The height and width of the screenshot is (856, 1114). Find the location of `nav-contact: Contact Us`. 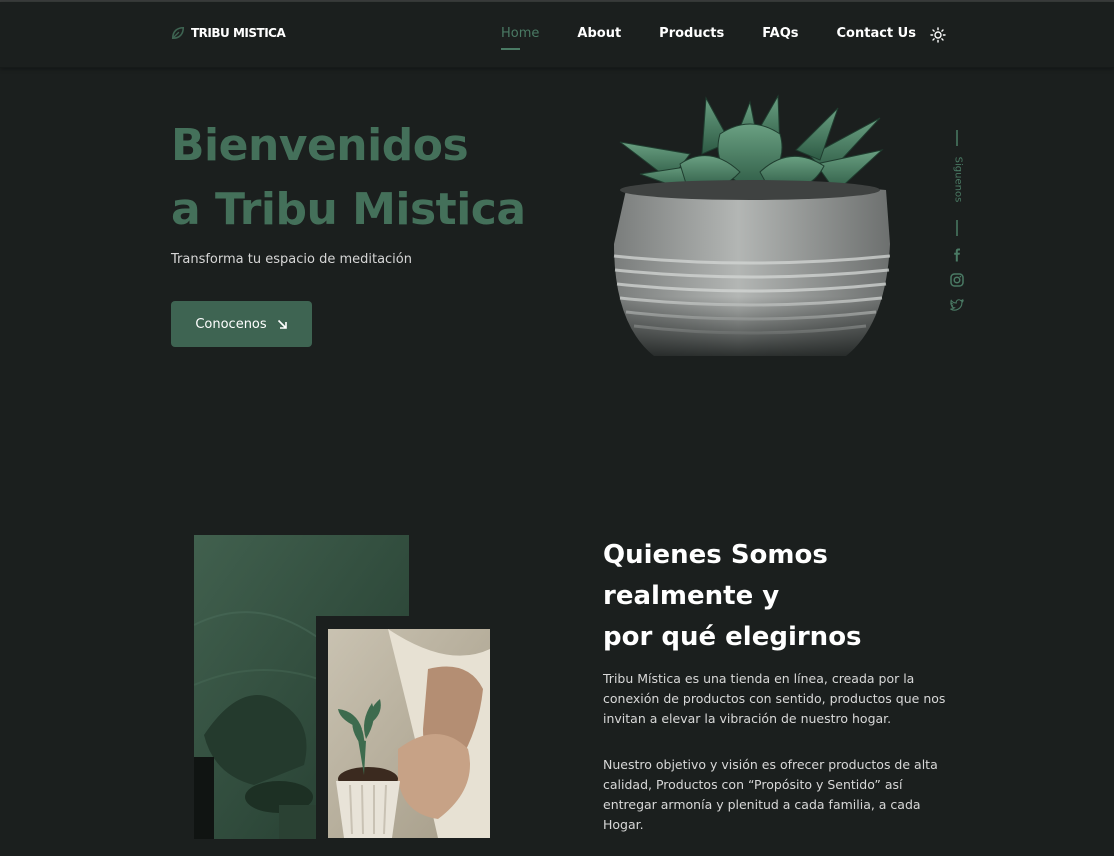

nav-contact: Contact Us is located at coordinates (876, 33).